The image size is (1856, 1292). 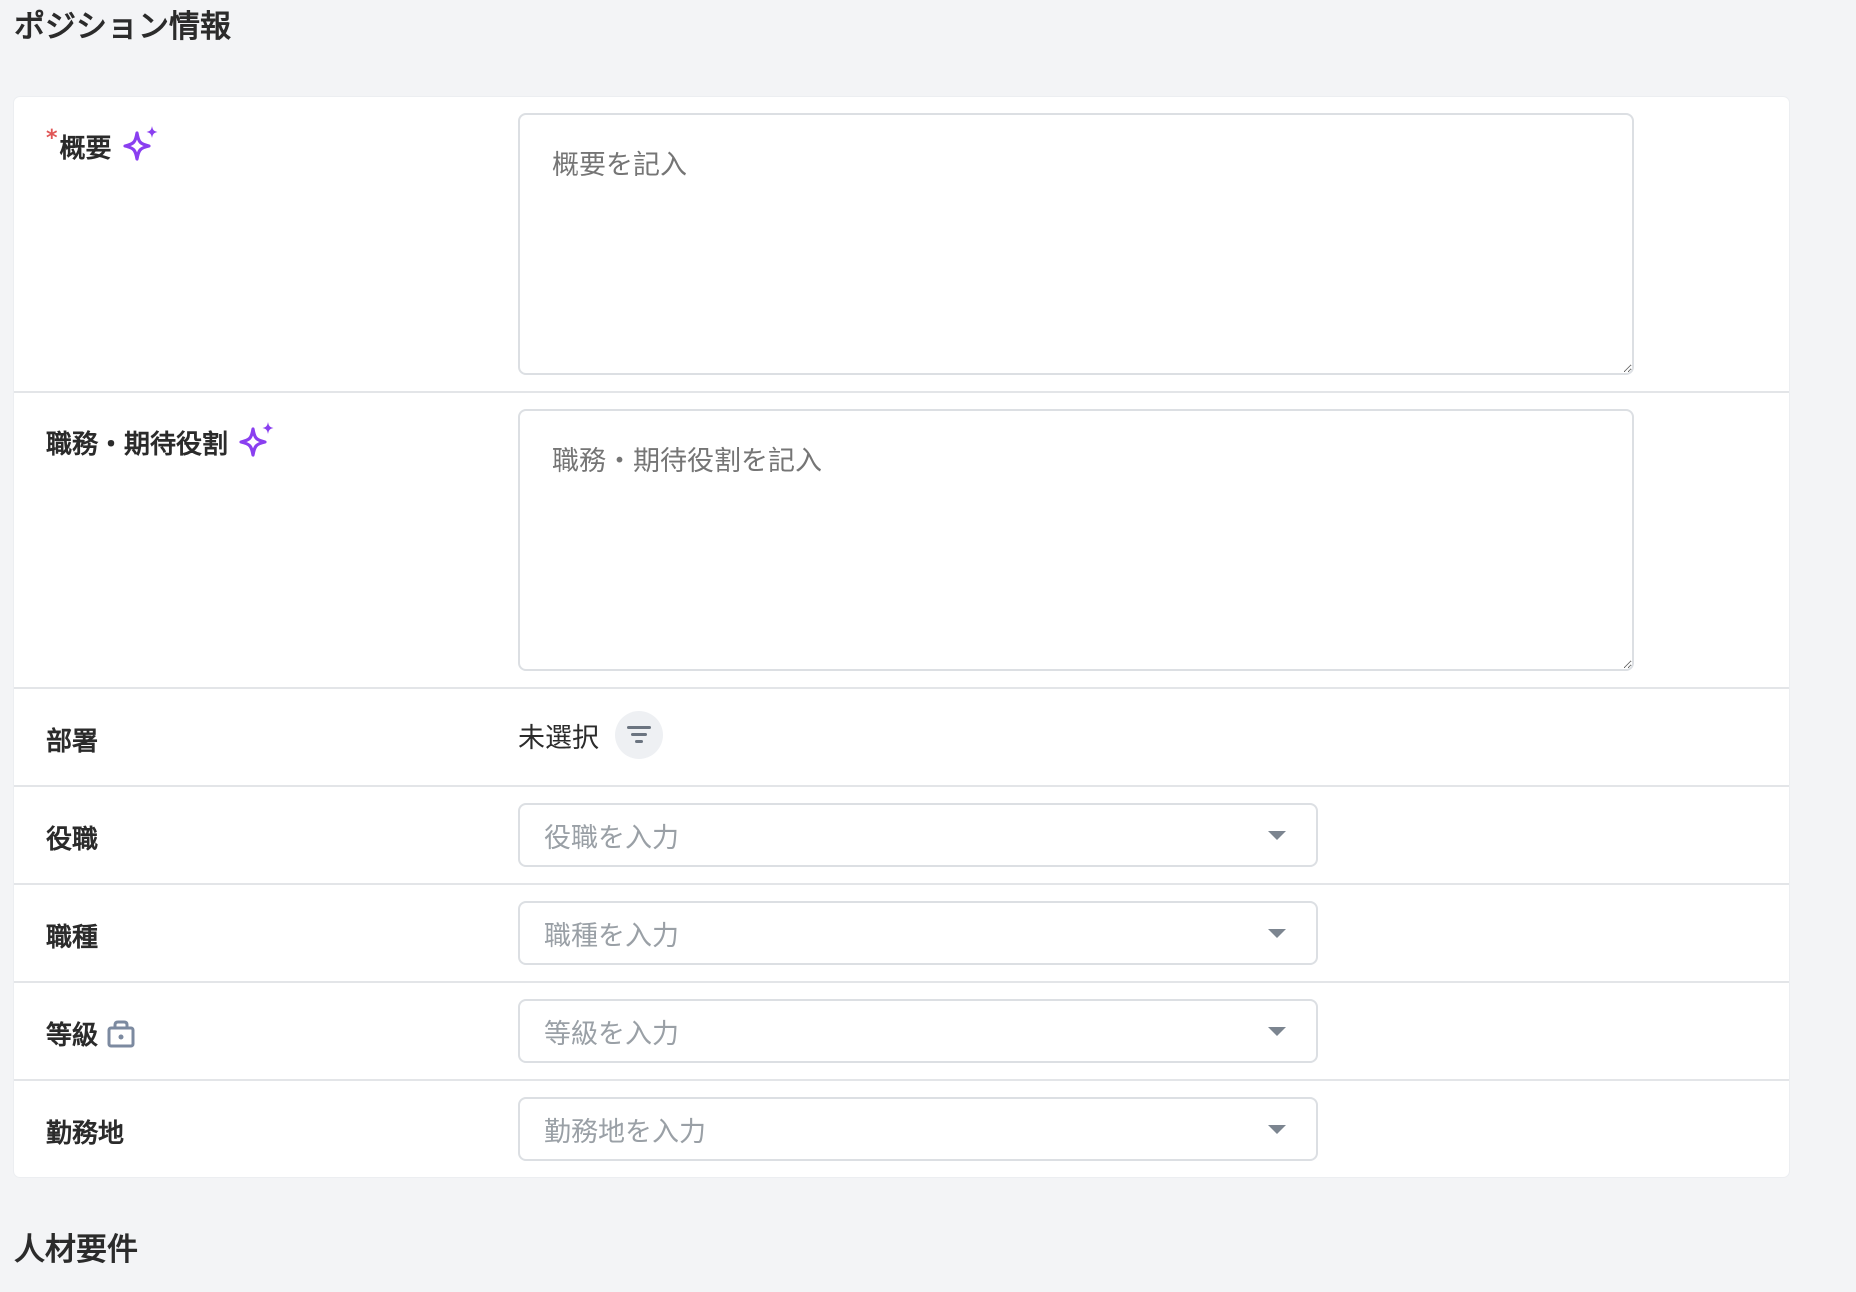 What do you see at coordinates (639, 735) in the screenshot?
I see `filter-icon` at bounding box center [639, 735].